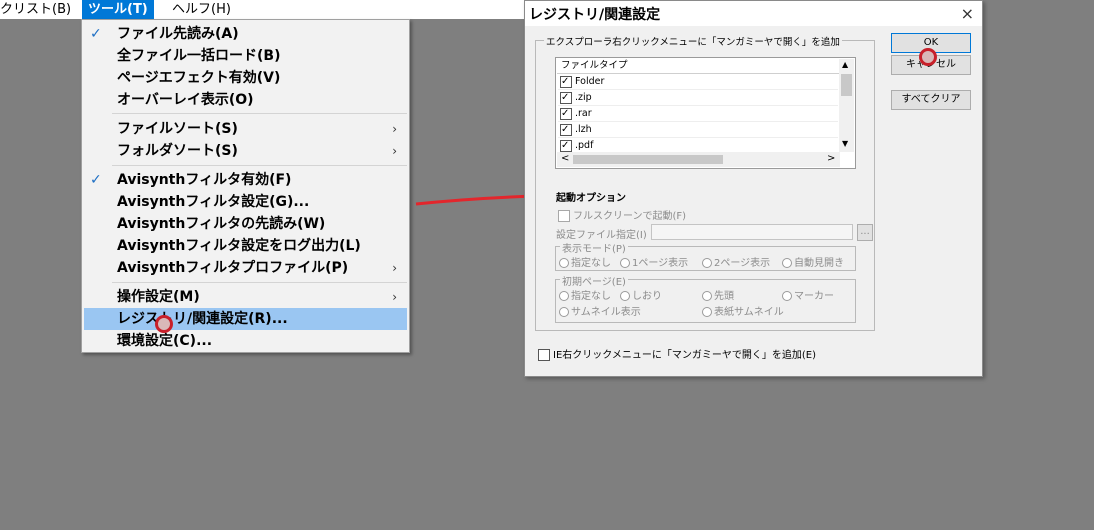 This screenshot has width=1094, height=530. I want to click on menu-item-operation-settings: 操作設定(M) ›, so click(245, 297).